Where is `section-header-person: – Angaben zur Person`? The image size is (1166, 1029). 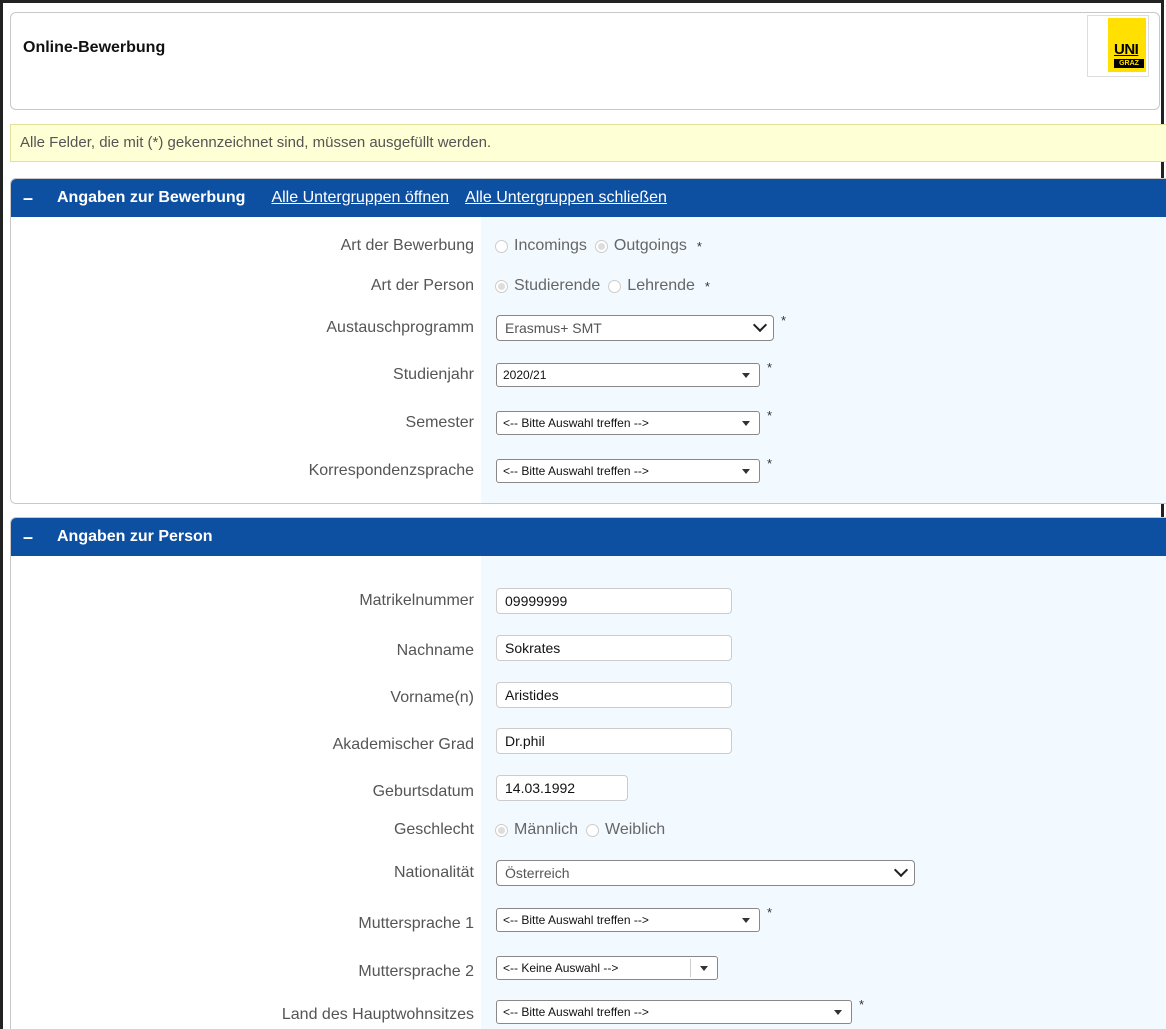 section-header-person: – Angaben zur Person is located at coordinates (588, 537).